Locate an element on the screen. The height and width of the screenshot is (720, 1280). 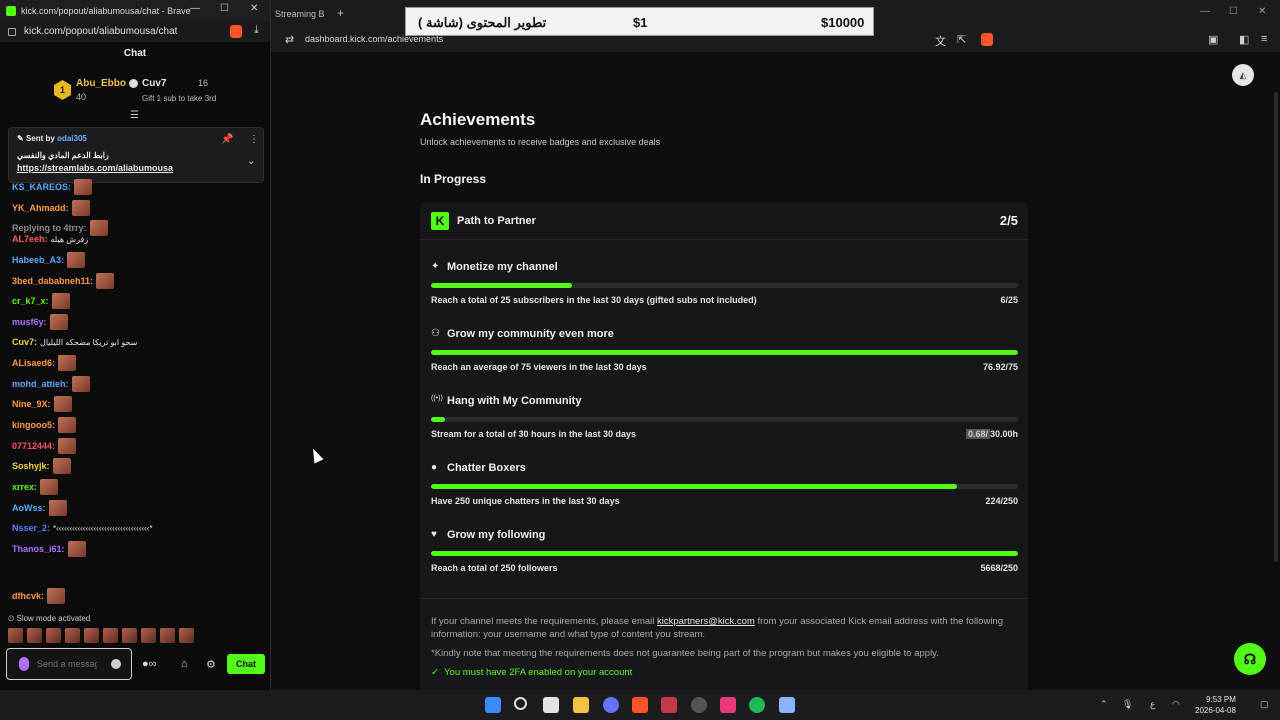
chat-username: AL7eeh: is located at coordinates (30, 239).